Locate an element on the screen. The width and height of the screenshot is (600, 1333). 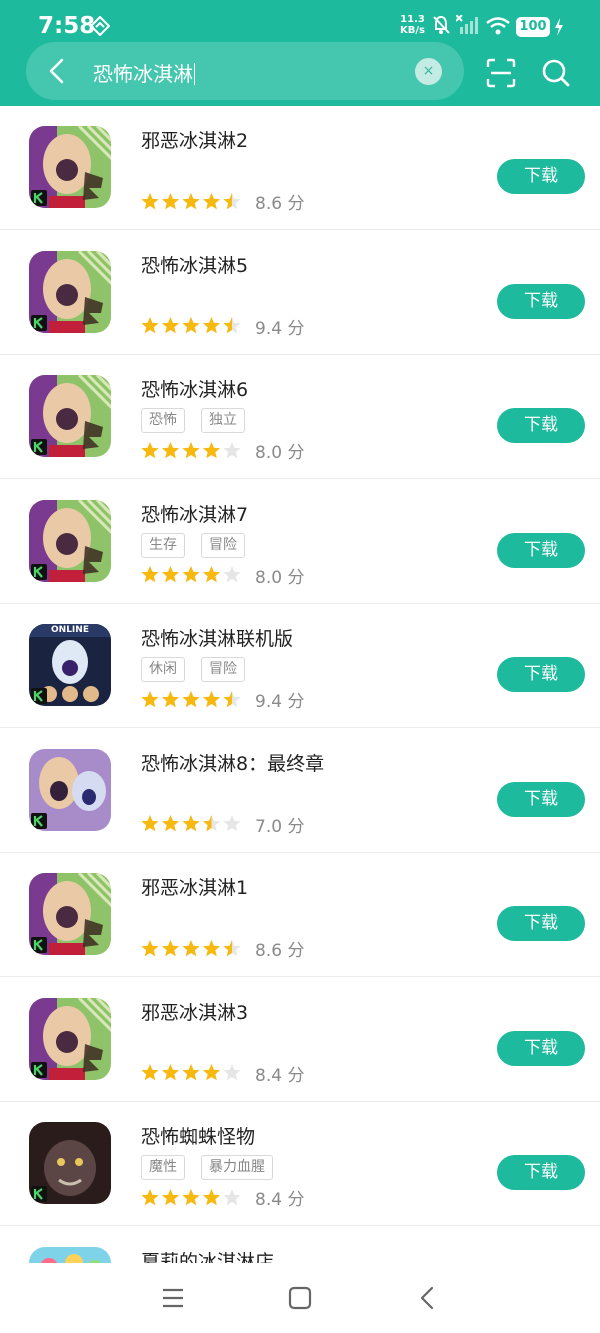
clear-icon: × is located at coordinates (428, 71).